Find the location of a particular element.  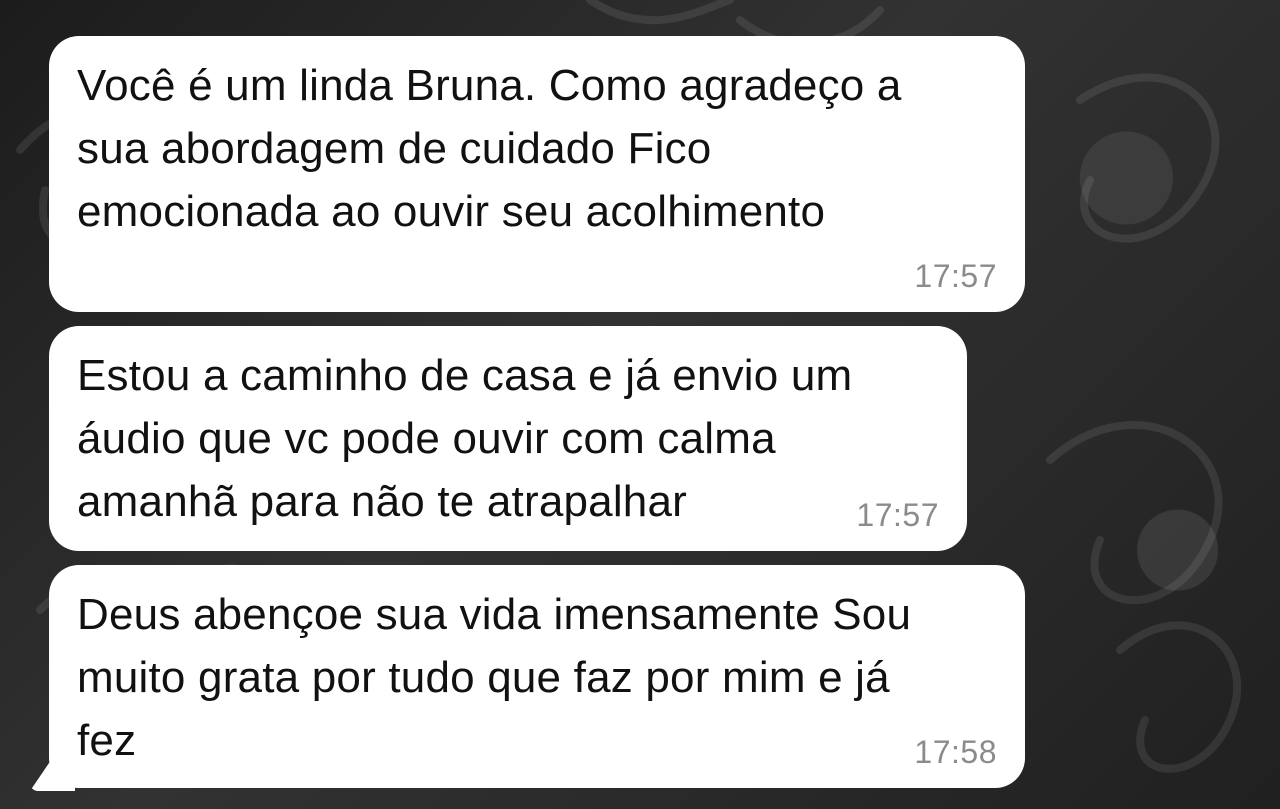

message-timestamp: 17:58 is located at coordinates (955, 752).